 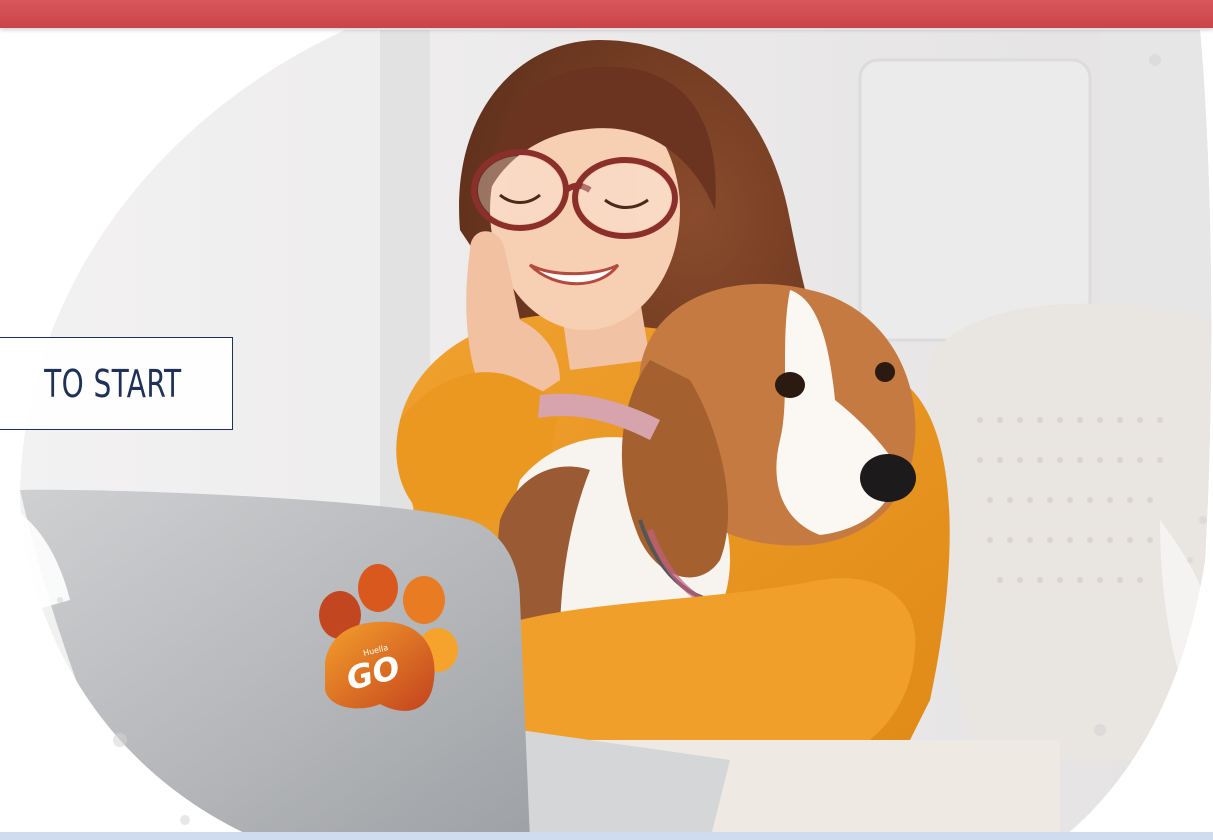 What do you see at coordinates (606, 14) in the screenshot?
I see `top-header-bar` at bounding box center [606, 14].